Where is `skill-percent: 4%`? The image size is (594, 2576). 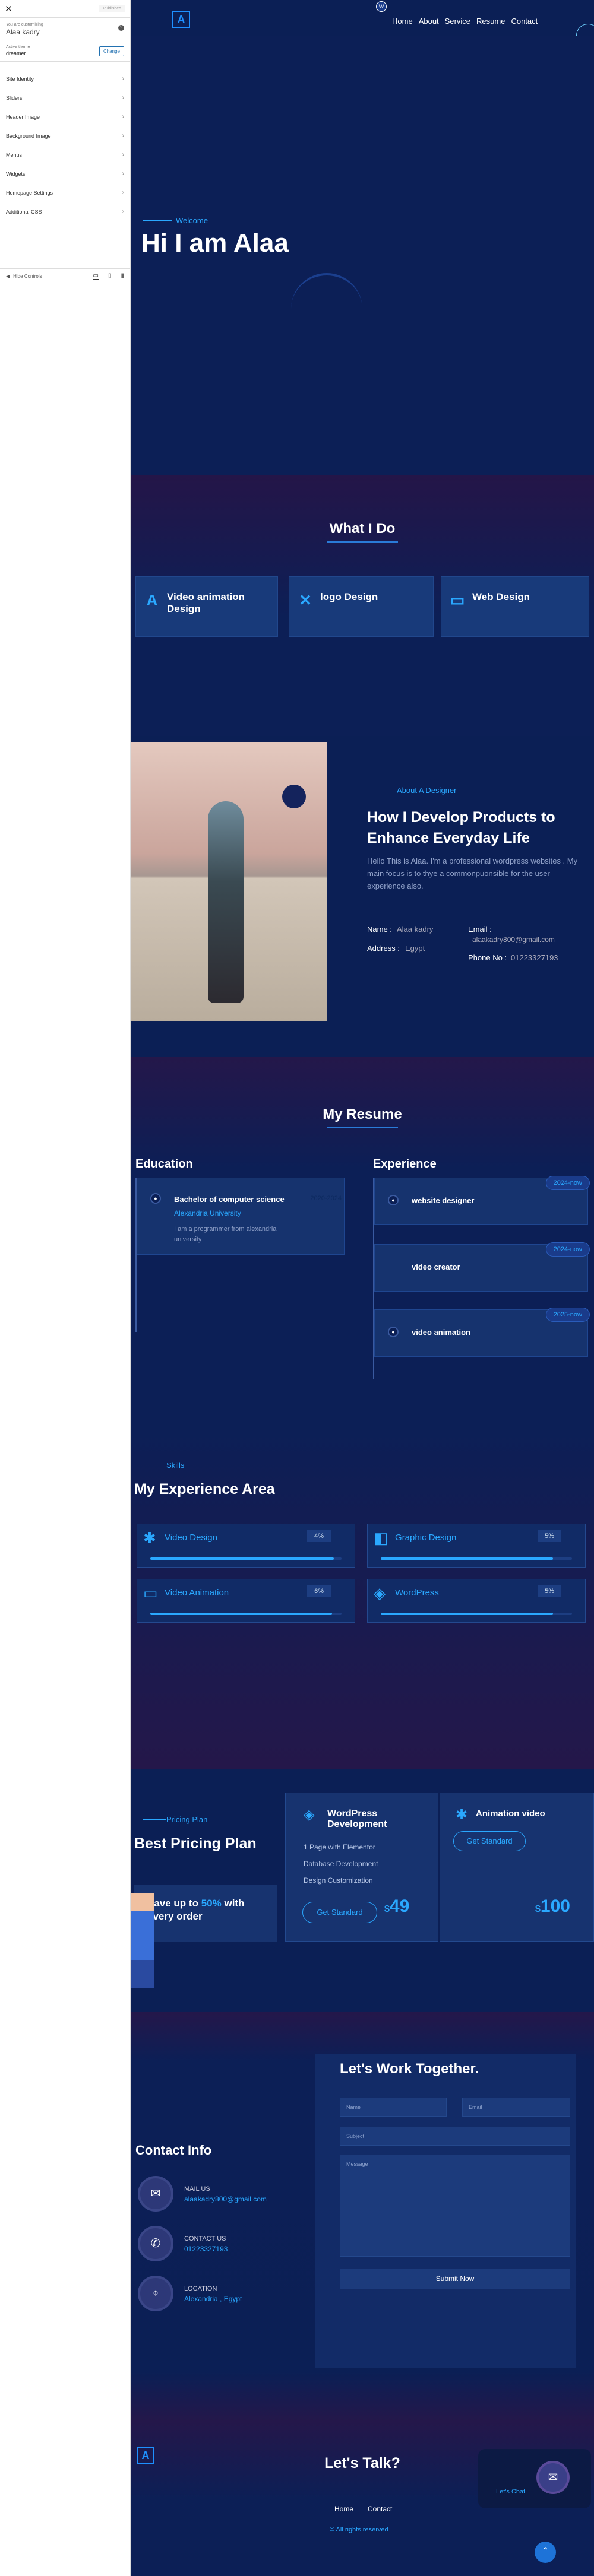 skill-percent: 4% is located at coordinates (319, 1536).